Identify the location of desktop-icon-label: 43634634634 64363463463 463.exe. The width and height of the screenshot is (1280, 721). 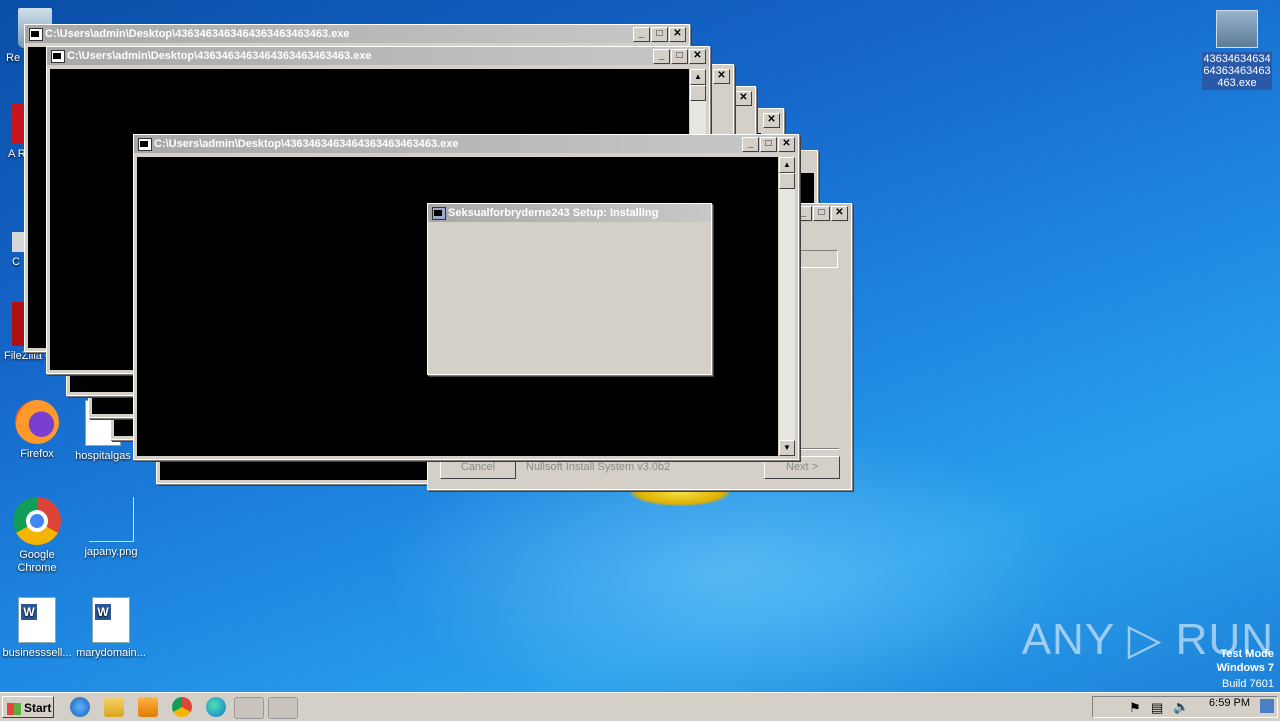
(1237, 71).